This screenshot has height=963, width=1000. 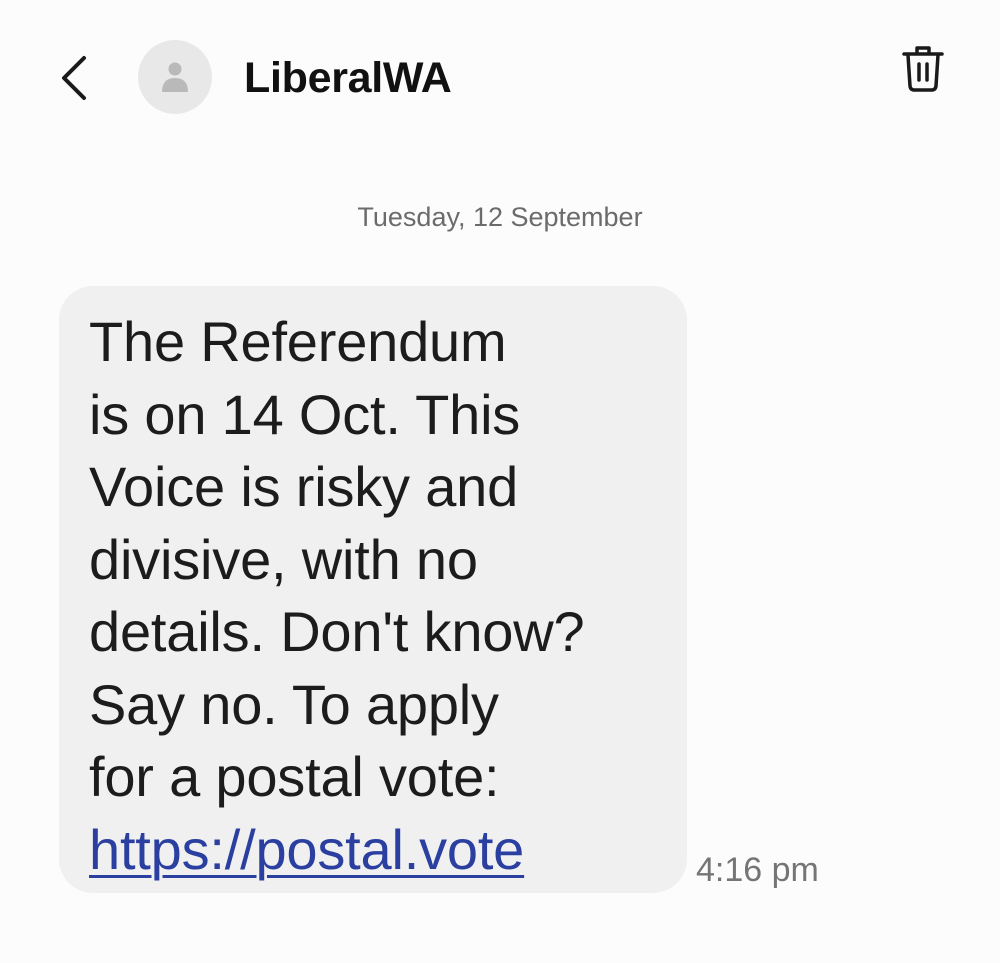 I want to click on message-line: is on 14 Oct. This, so click(x=305, y=414).